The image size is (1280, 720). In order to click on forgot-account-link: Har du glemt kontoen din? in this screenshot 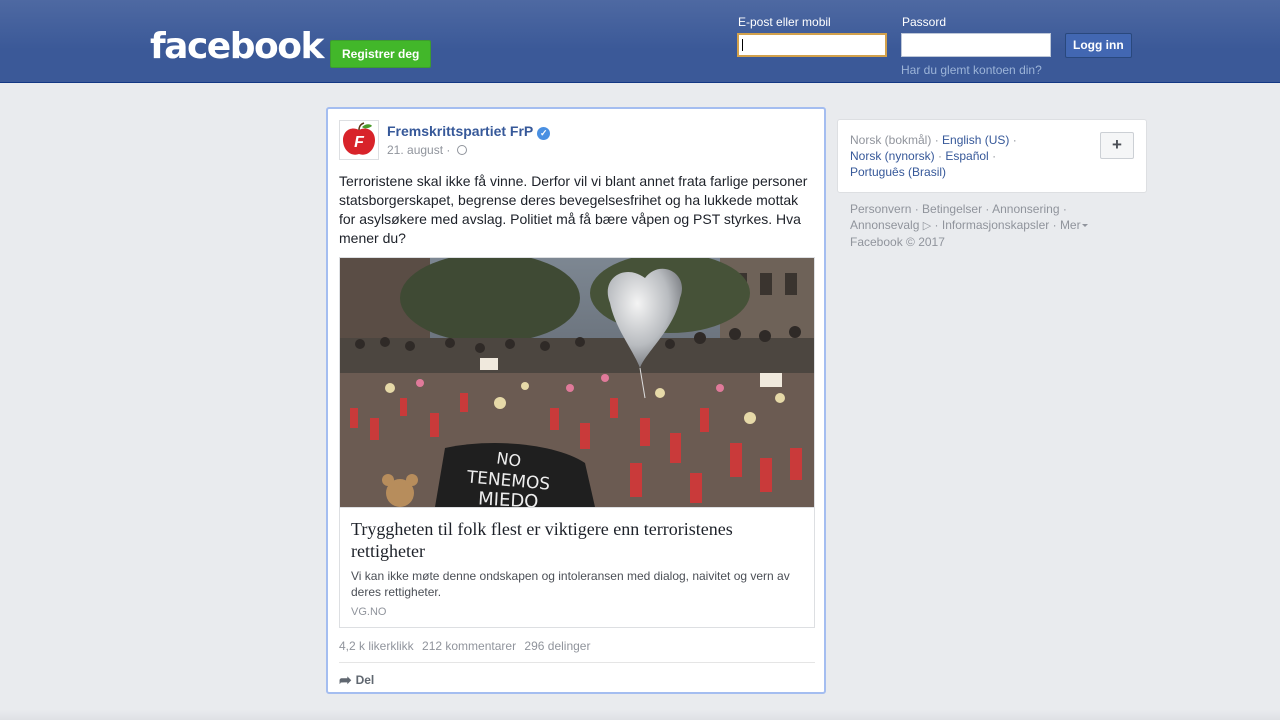, I will do `click(971, 70)`.